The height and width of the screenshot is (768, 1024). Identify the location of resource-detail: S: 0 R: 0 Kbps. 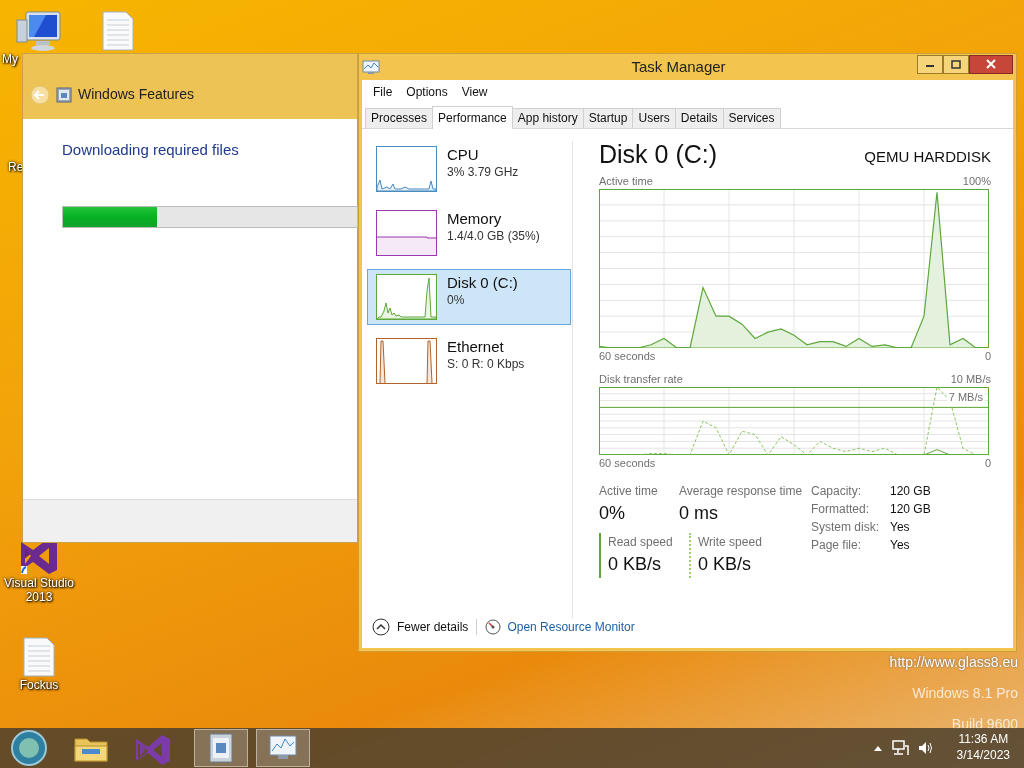
(486, 365).